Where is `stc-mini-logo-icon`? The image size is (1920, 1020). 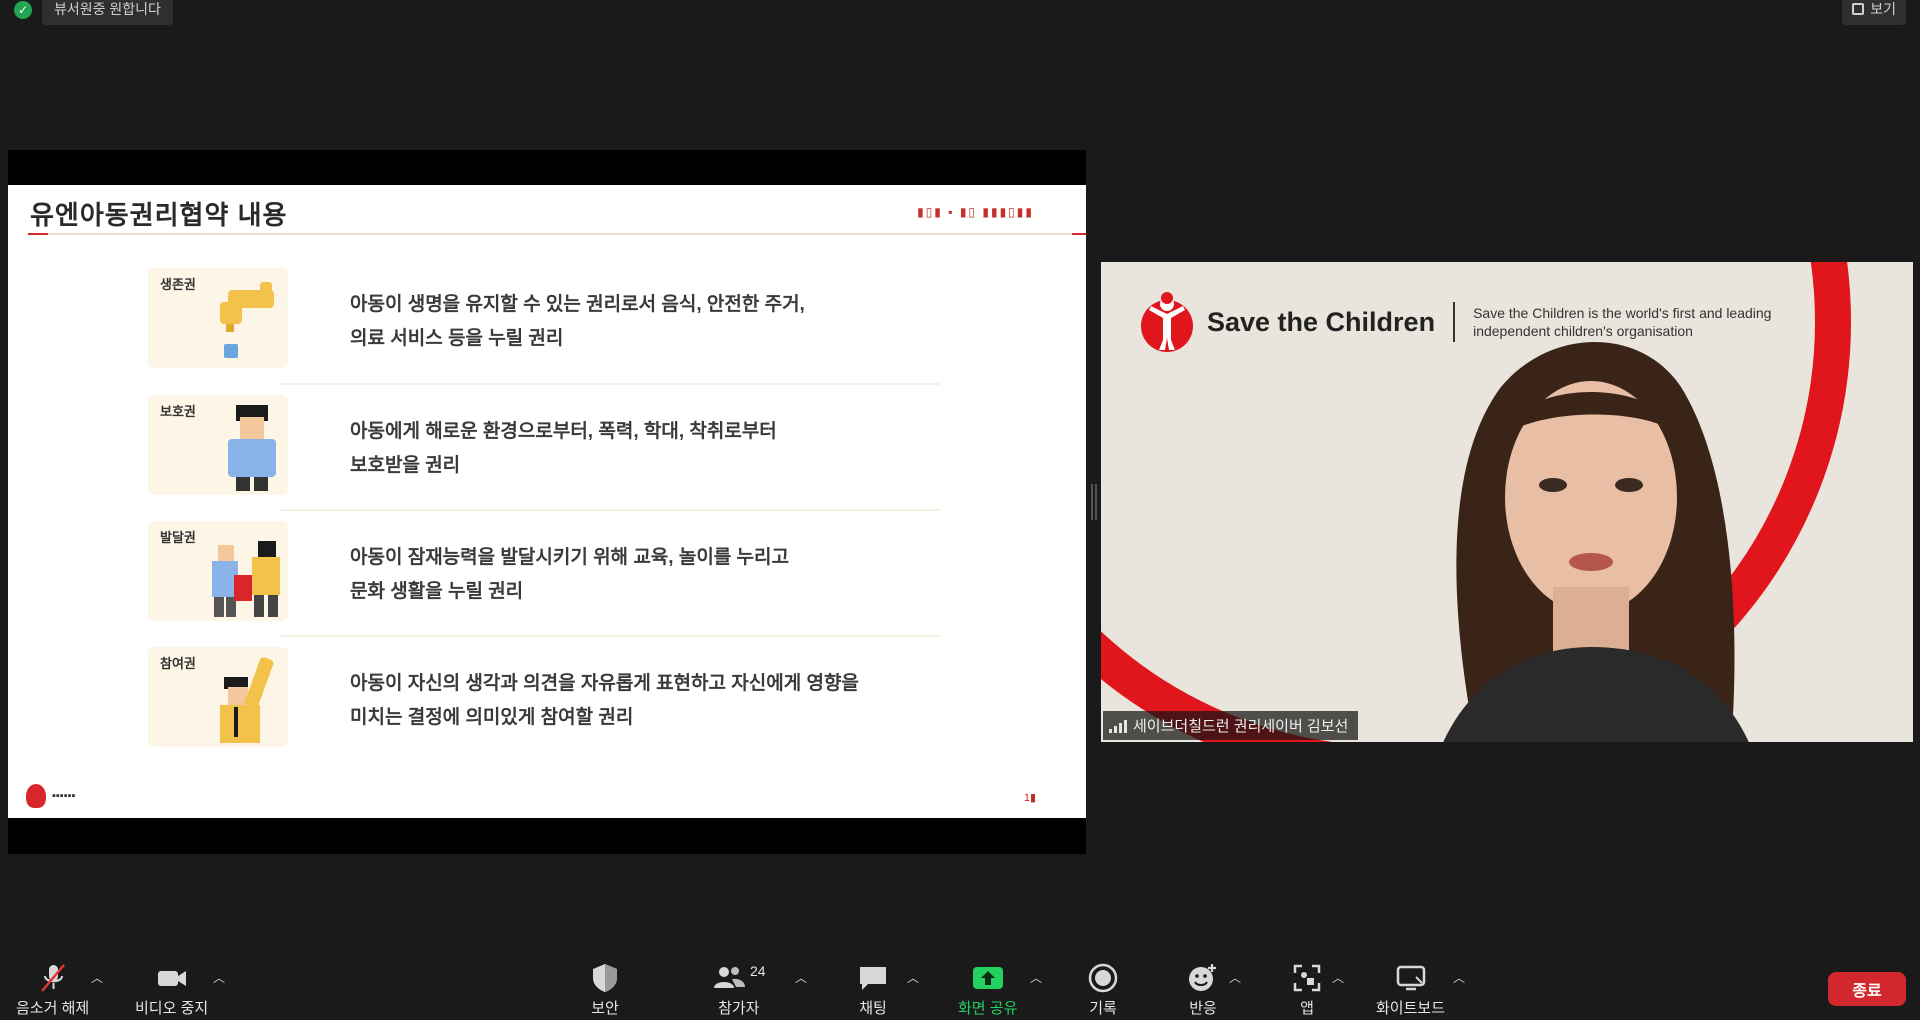 stc-mini-logo-icon is located at coordinates (36, 796).